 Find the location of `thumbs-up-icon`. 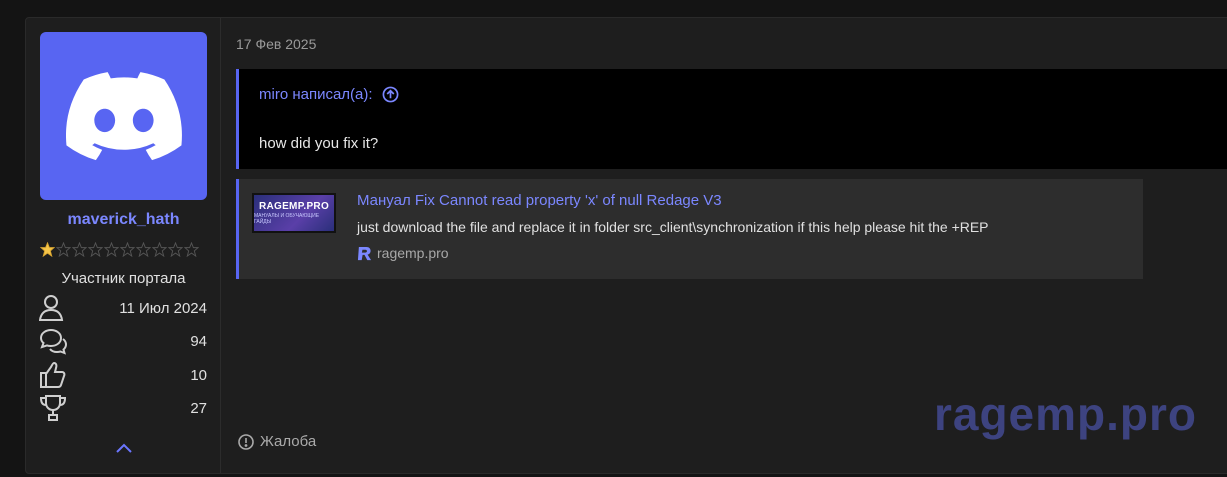

thumbs-up-icon is located at coordinates (53, 374).